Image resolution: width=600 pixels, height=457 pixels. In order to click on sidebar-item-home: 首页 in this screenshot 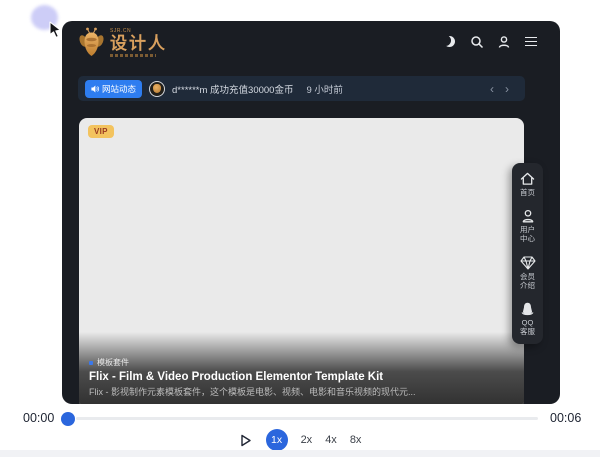, I will do `click(528, 184)`.